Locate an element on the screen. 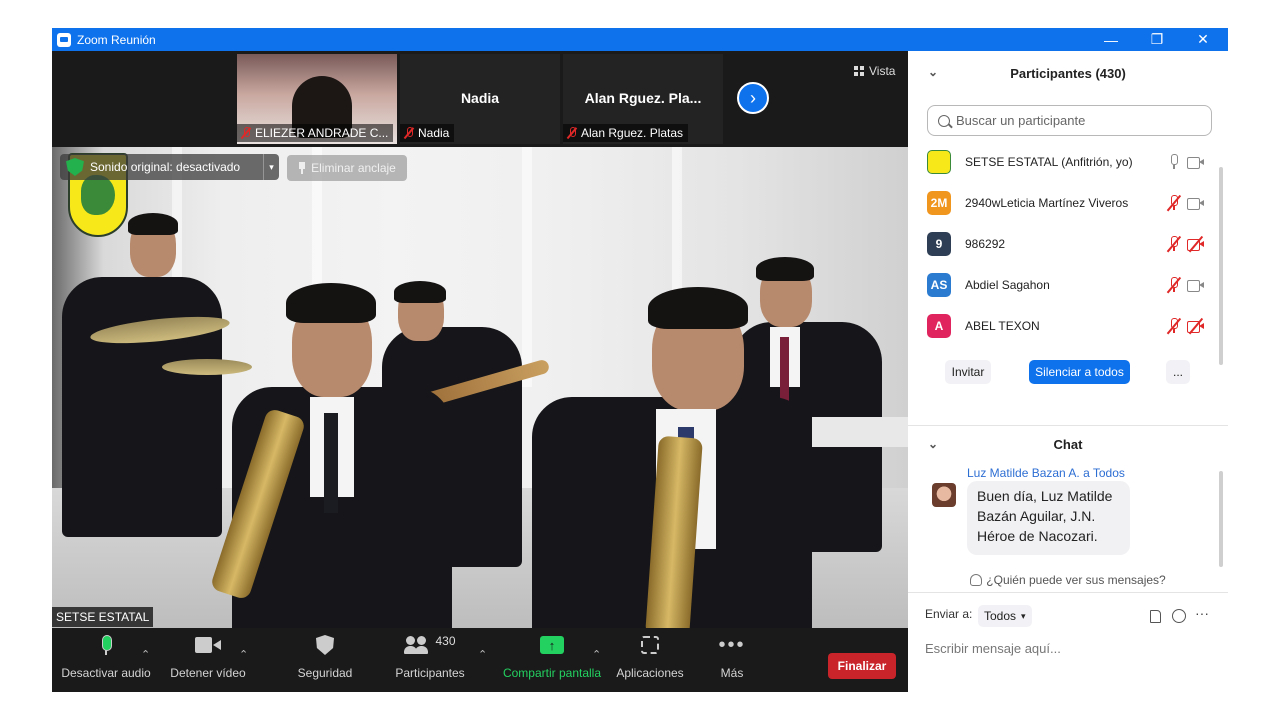 Image resolution: width=1280 pixels, height=720 pixels. who-can-see-link: ¿Quién puede ver sus mensajes? is located at coordinates (1068, 580).